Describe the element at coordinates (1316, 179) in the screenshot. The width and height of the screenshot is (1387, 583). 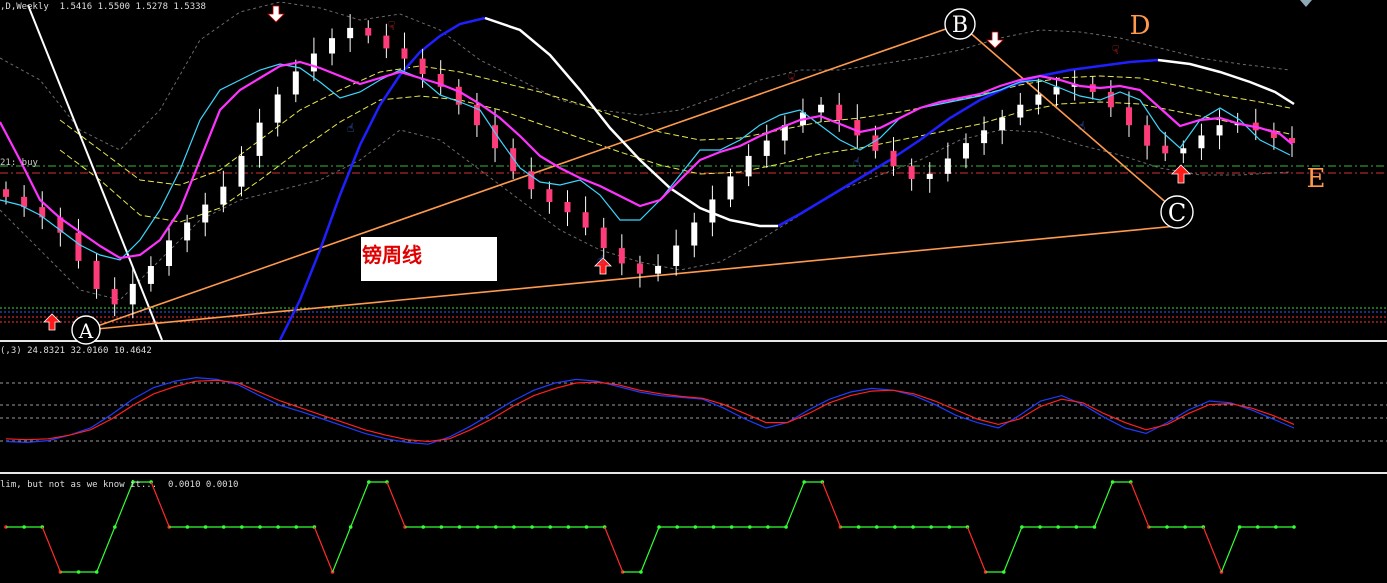
I see `wave-label-e: E` at that location.